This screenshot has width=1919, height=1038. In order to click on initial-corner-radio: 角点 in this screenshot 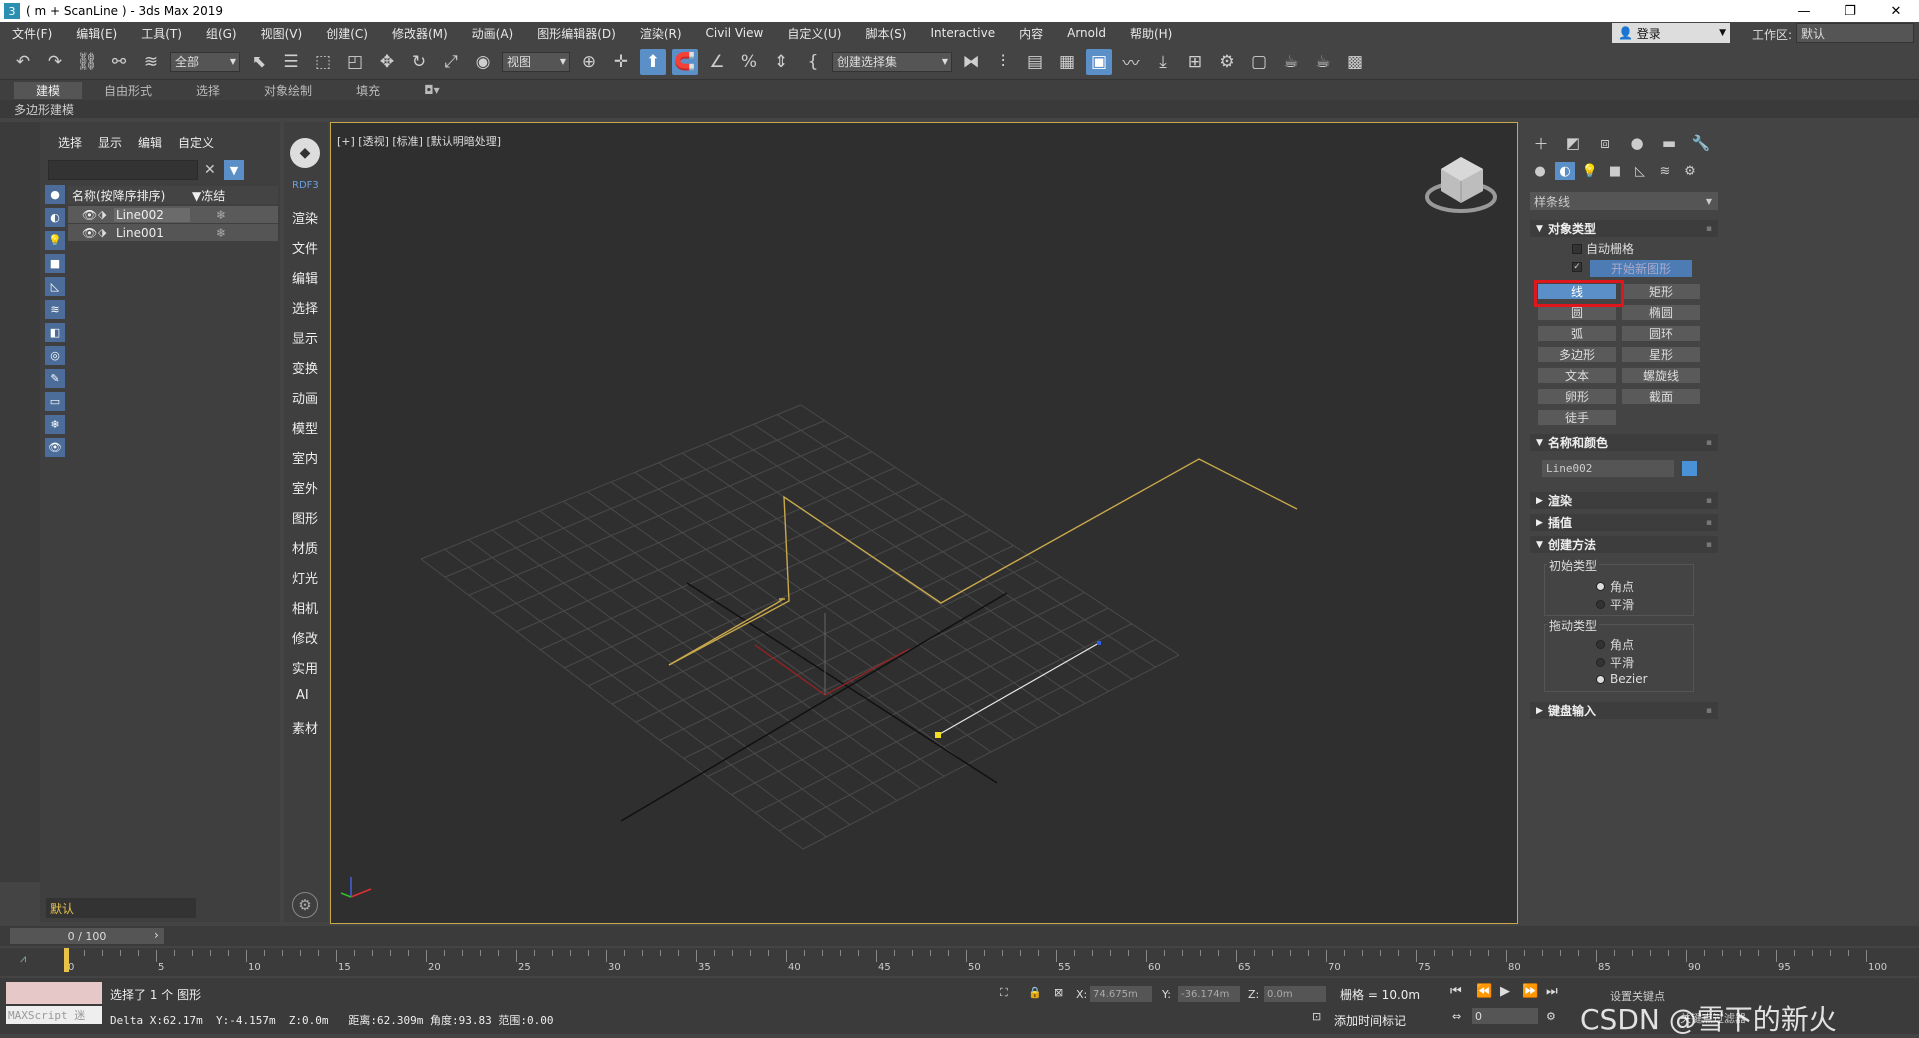, I will do `click(1615, 586)`.